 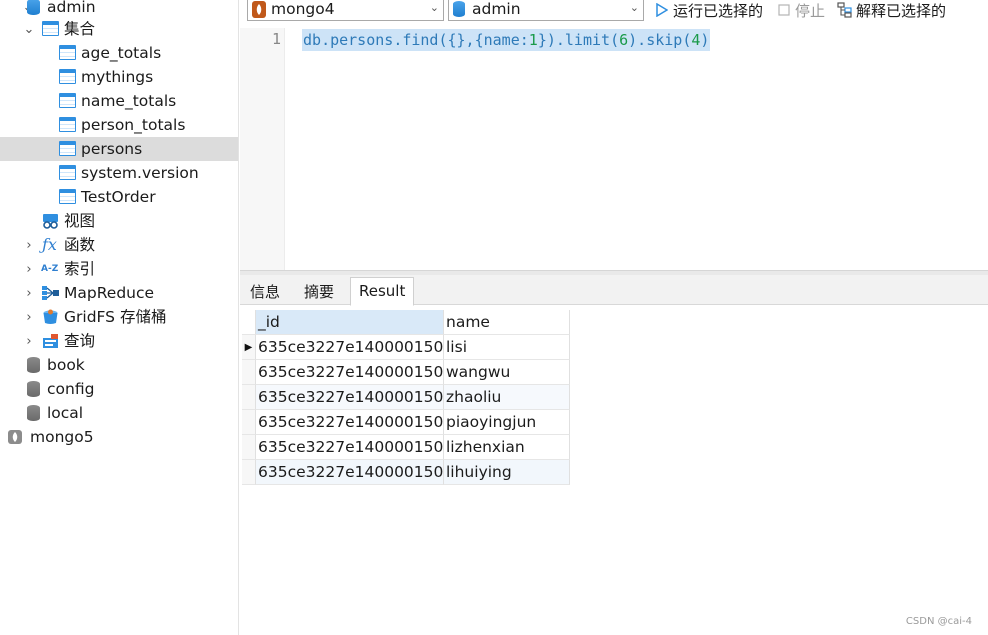 I want to click on tree-collection-name-totals: name_totals, so click(x=119, y=101).